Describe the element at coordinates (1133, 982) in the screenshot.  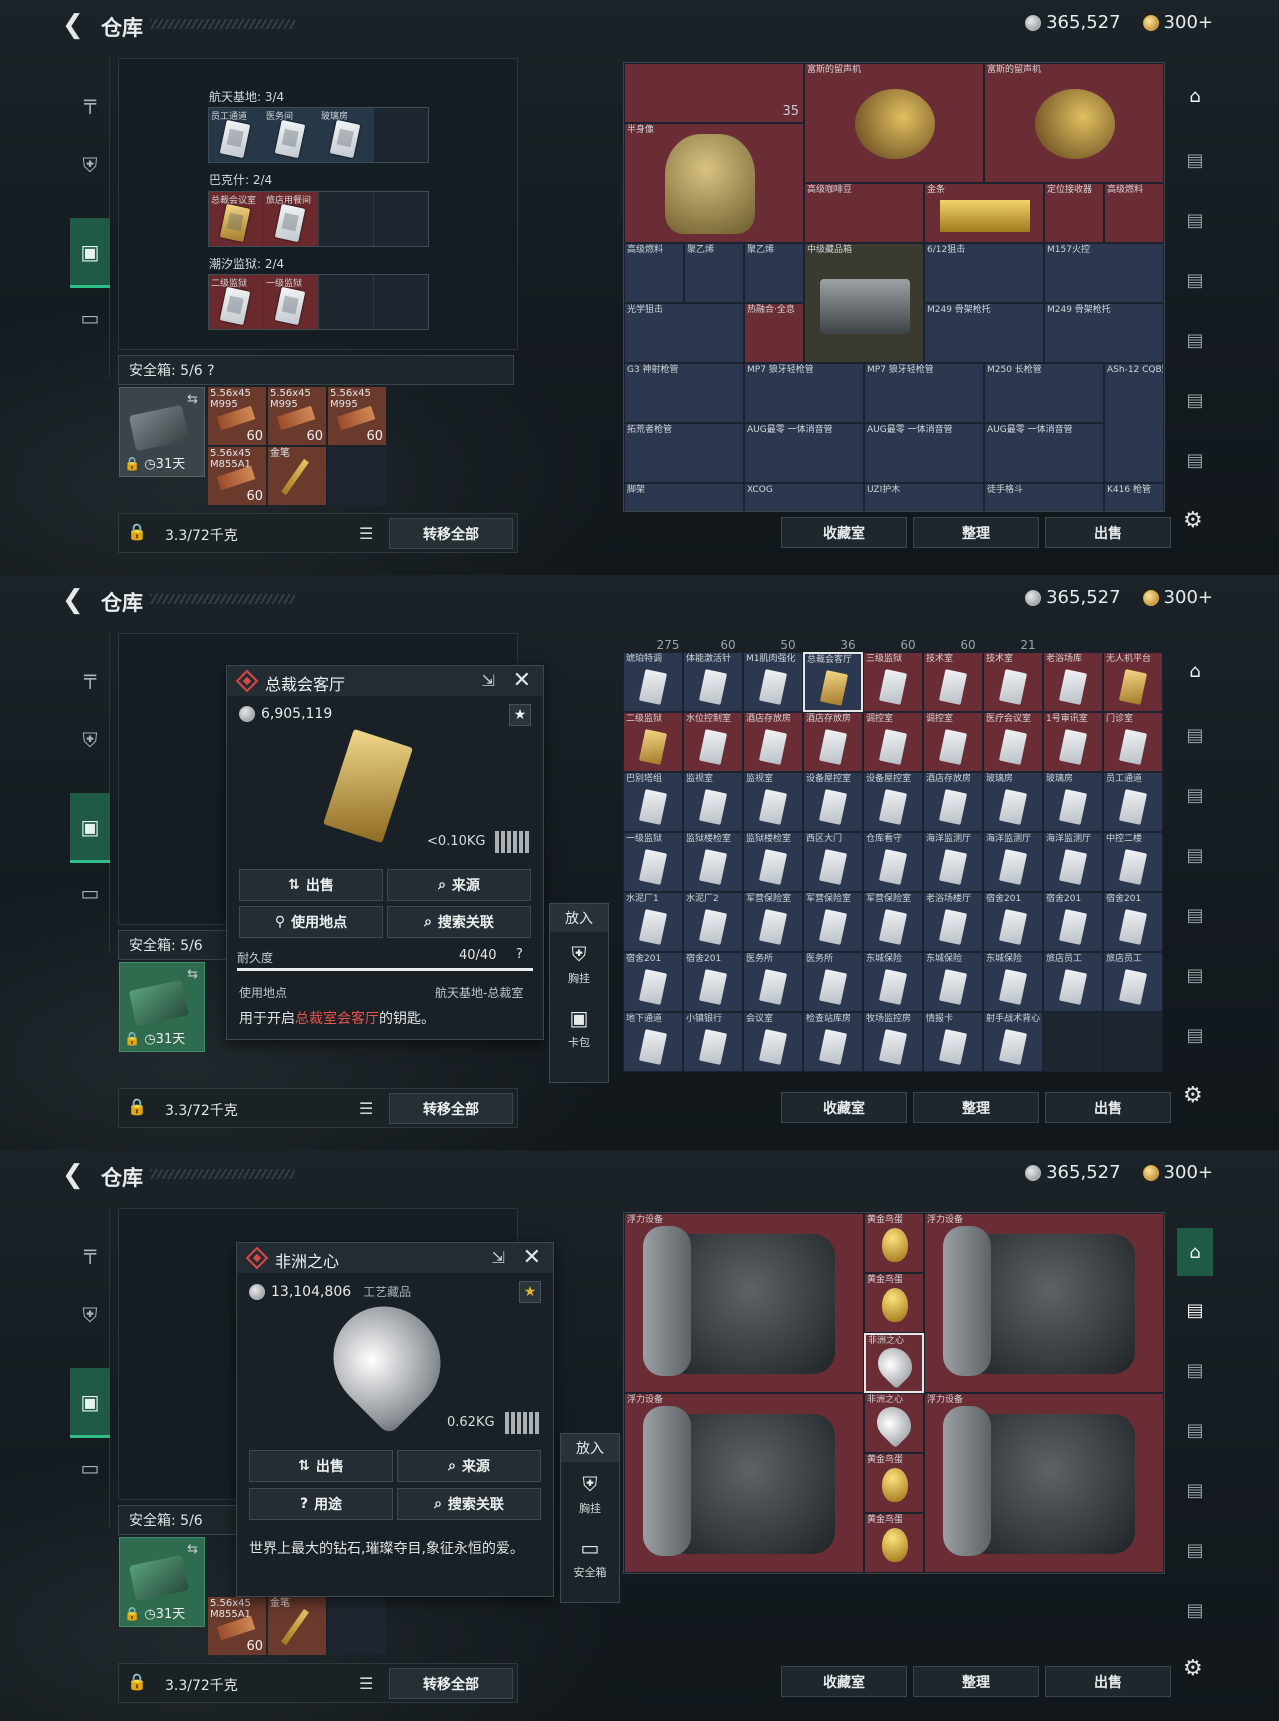
I see `keycard-slot: 旅店员工` at that location.